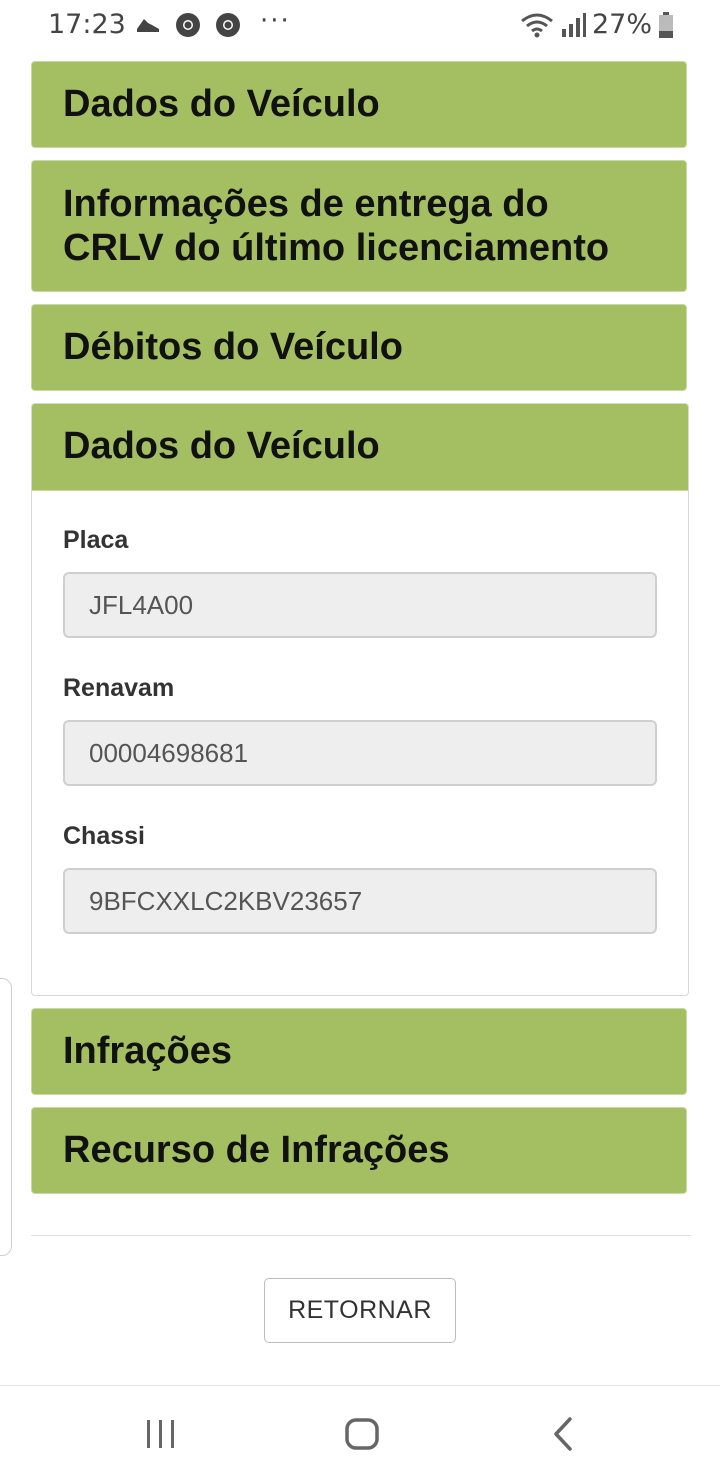 The width and height of the screenshot is (720, 1481). Describe the element at coordinates (360, 25) in the screenshot. I see `status-bar: 17:23 ··· 27%` at that location.